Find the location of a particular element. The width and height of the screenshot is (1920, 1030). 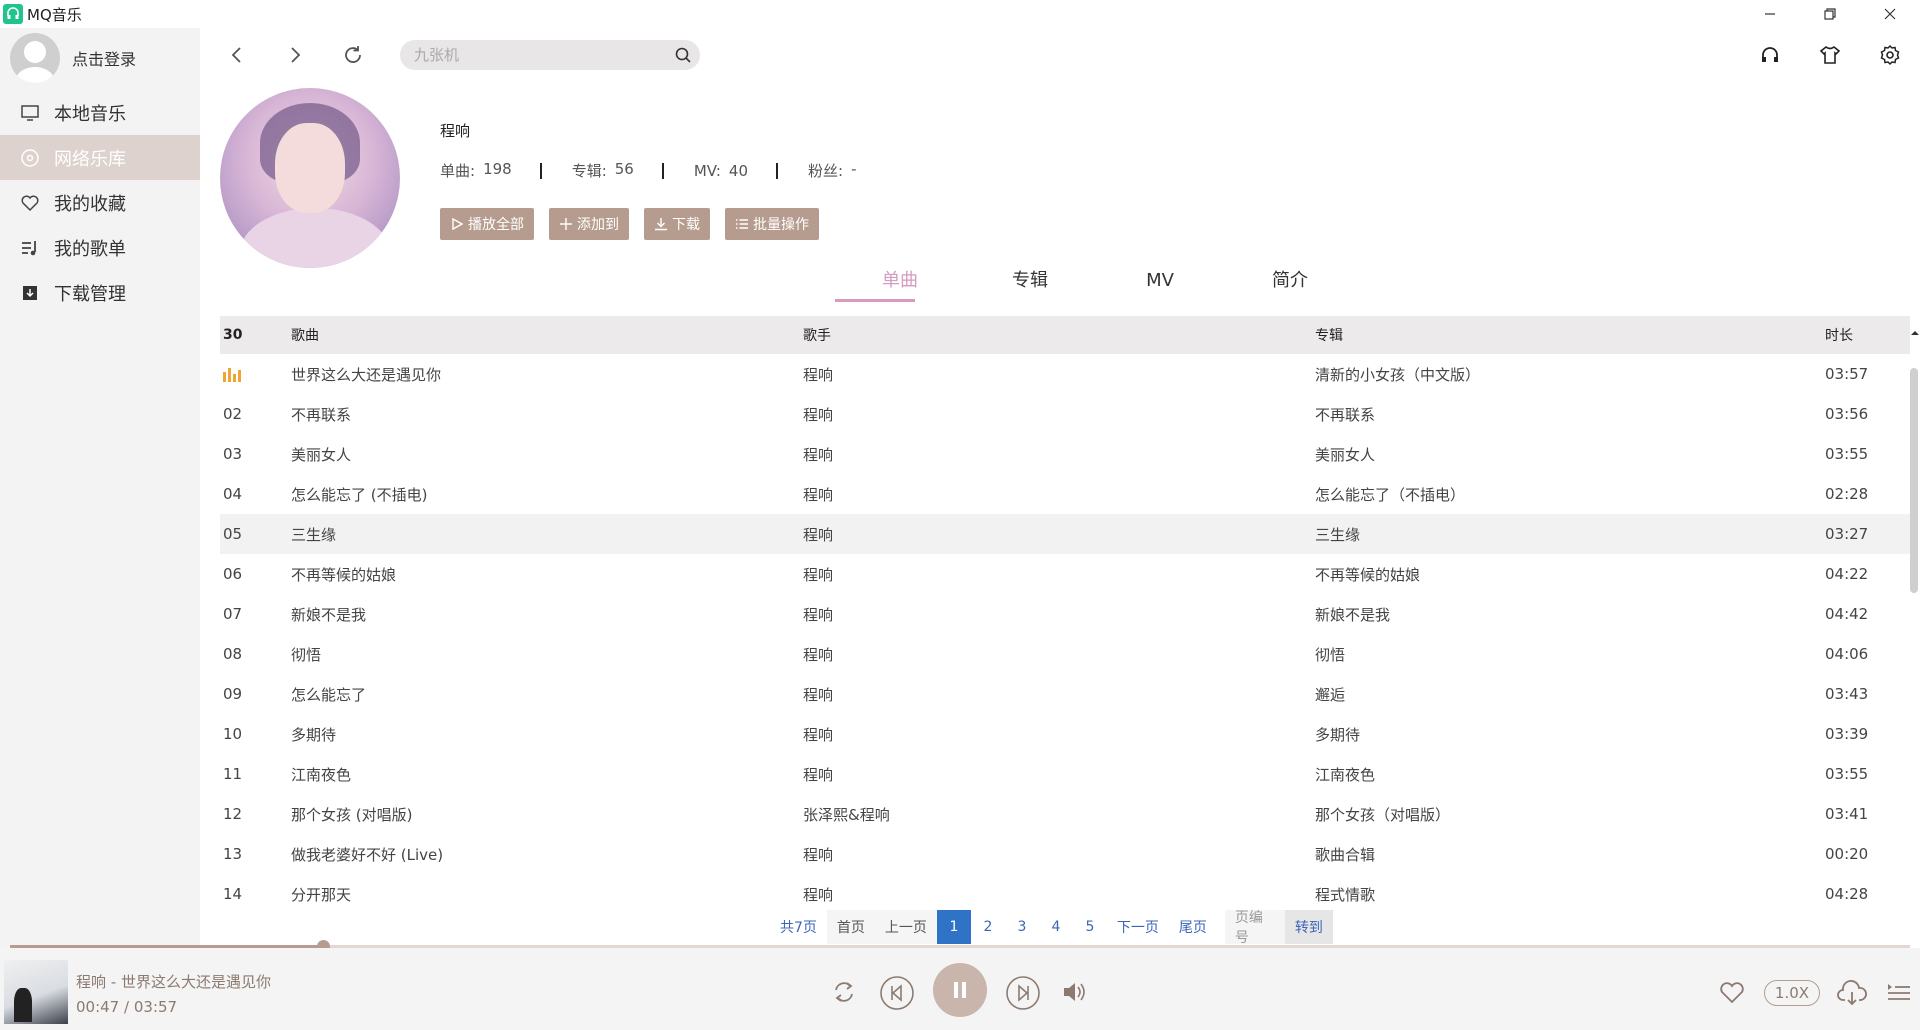

header-album: 专辑 is located at coordinates (1570, 335).